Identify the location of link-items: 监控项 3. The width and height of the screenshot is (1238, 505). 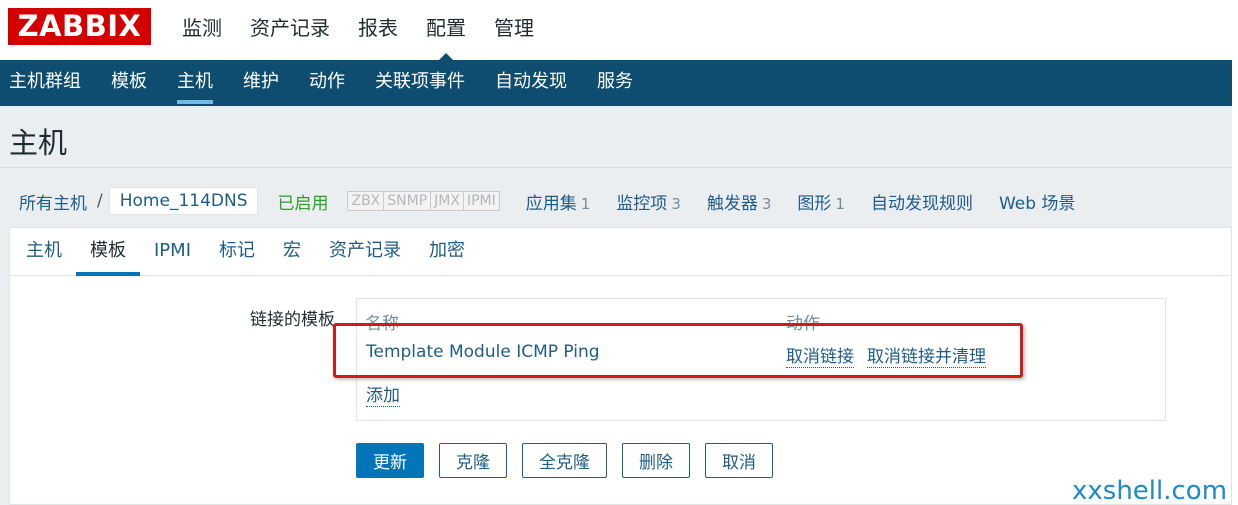
(648, 201).